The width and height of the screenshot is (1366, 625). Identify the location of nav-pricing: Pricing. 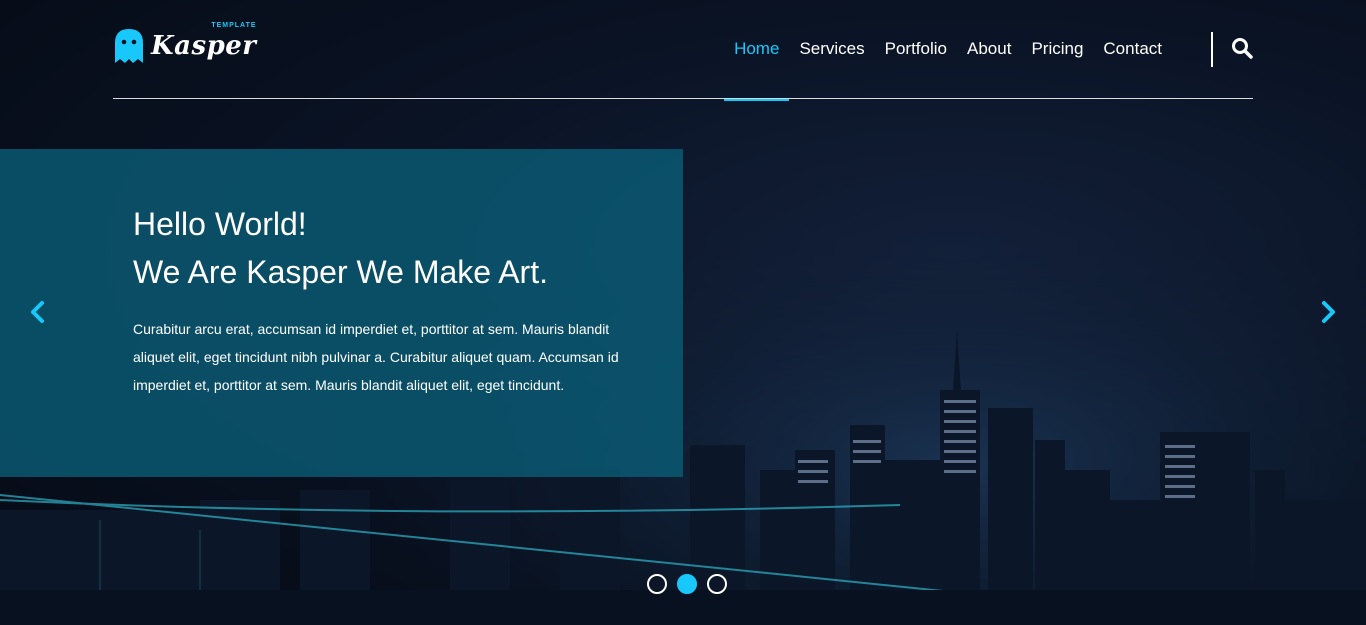
(1057, 49).